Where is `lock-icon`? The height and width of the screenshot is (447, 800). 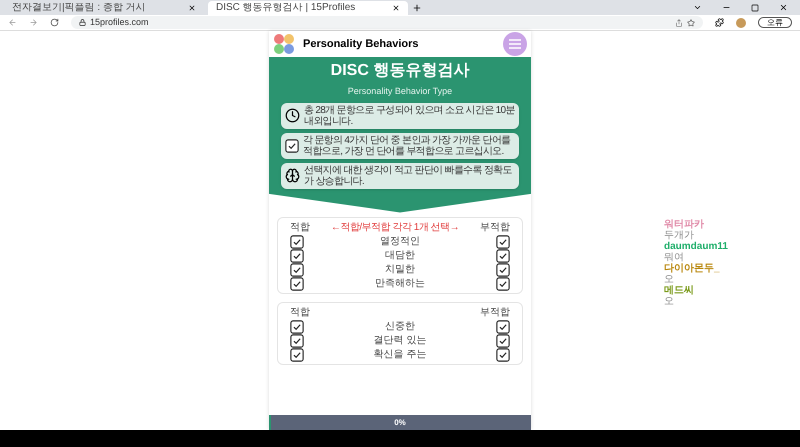
lock-icon is located at coordinates (82, 22).